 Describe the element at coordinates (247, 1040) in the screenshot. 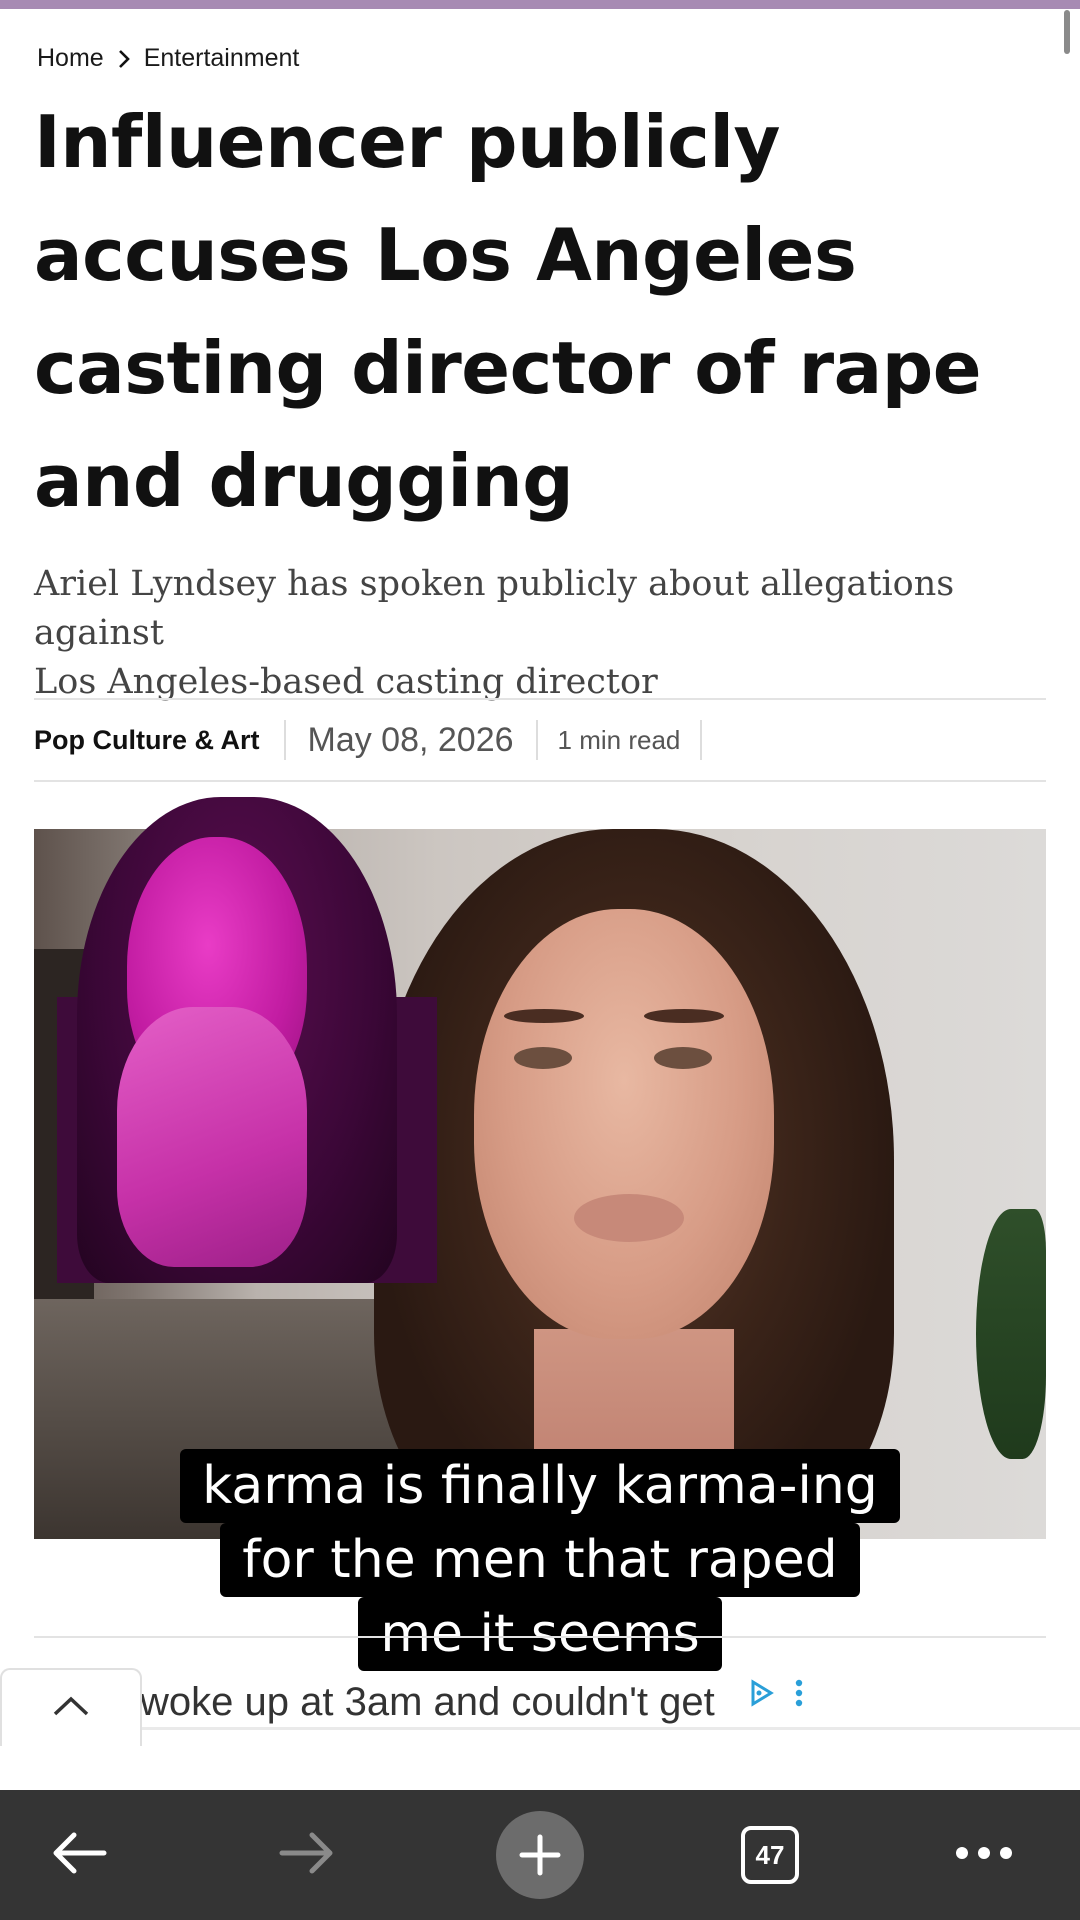

I see `video-overlay-person` at that location.